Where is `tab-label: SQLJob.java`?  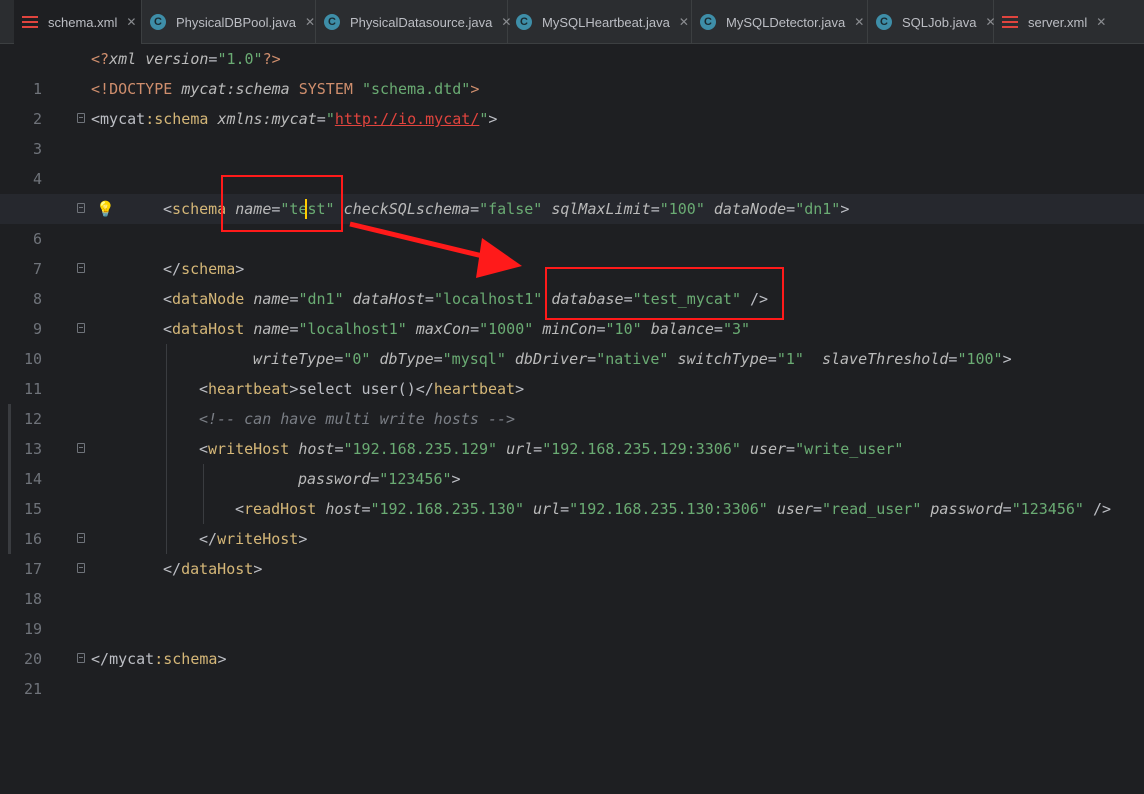
tab-label: SQLJob.java is located at coordinates (939, 22).